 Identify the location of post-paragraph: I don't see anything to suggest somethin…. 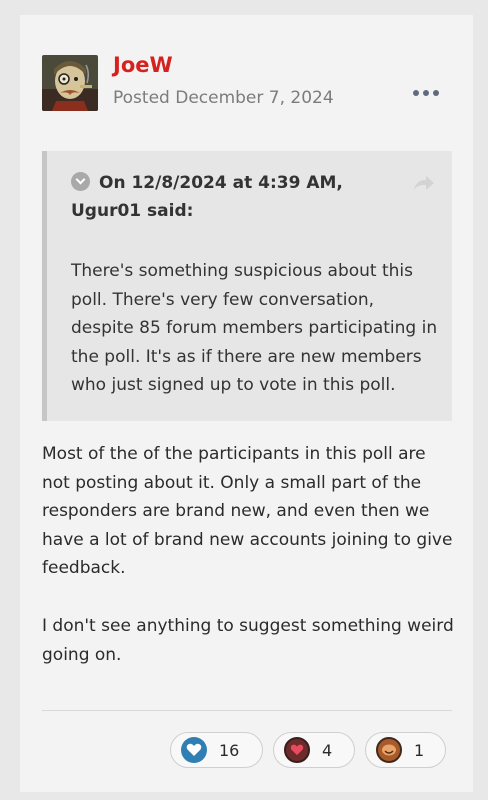
(248, 640).